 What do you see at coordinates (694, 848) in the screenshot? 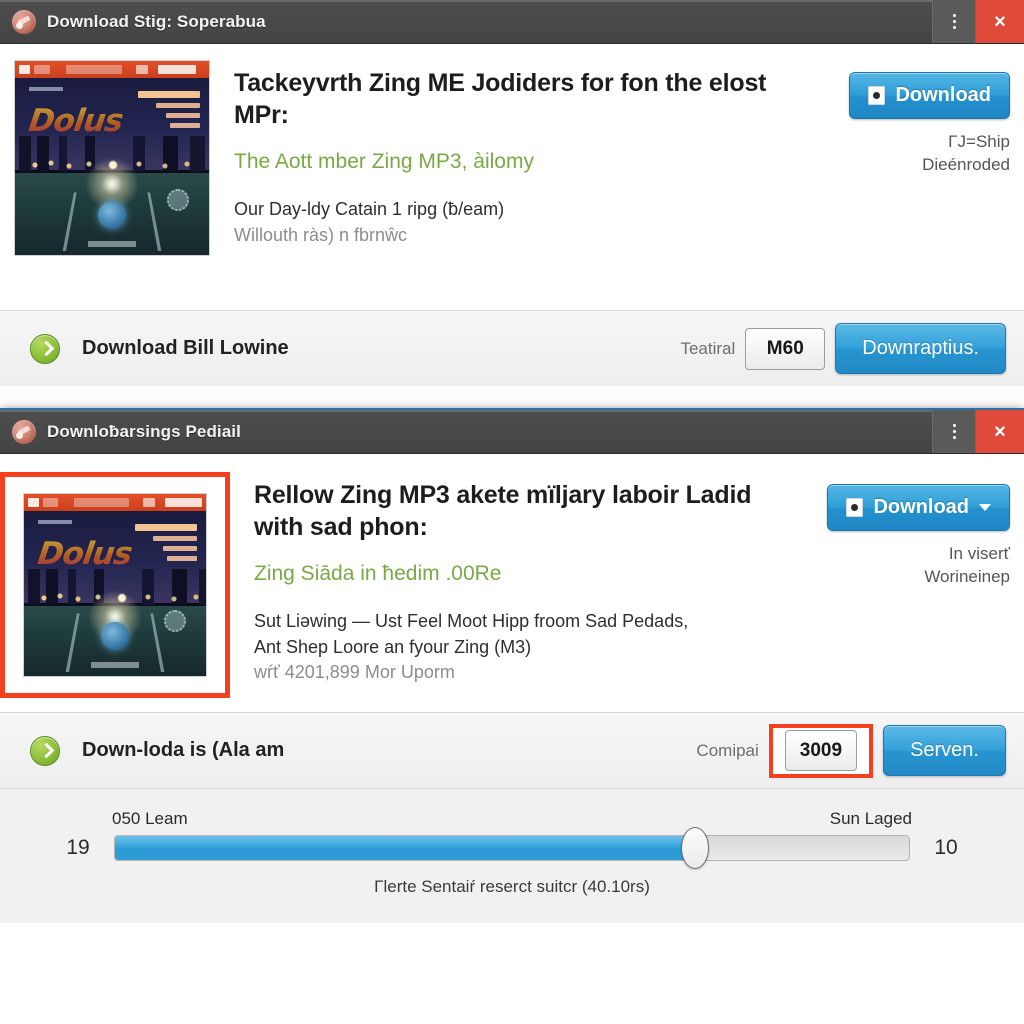
I see `slider-thumb` at bounding box center [694, 848].